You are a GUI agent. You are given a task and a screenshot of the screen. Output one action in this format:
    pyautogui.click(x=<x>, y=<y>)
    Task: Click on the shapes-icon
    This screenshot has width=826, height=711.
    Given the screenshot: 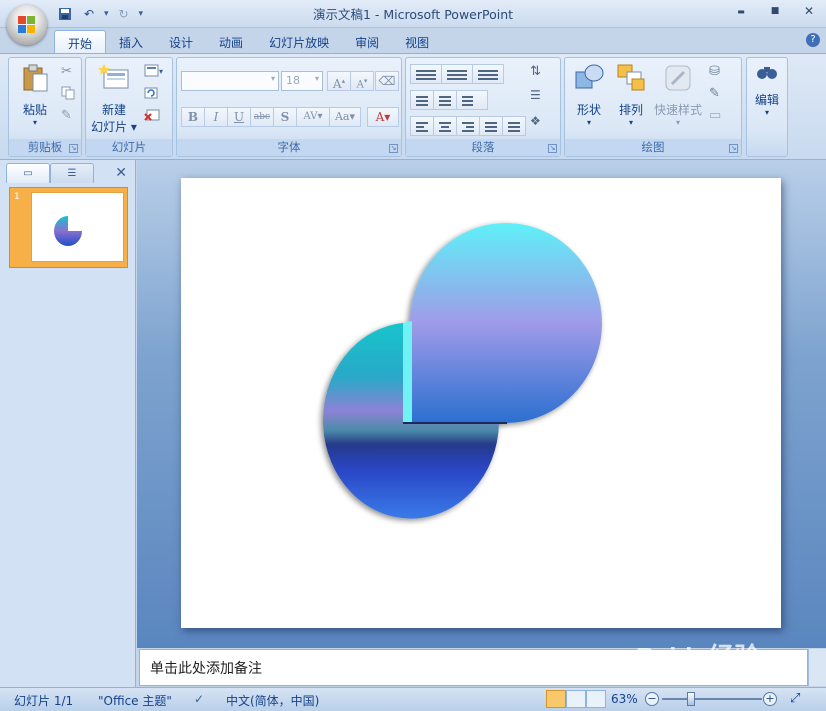 What is the action you would take?
    pyautogui.click(x=589, y=76)
    